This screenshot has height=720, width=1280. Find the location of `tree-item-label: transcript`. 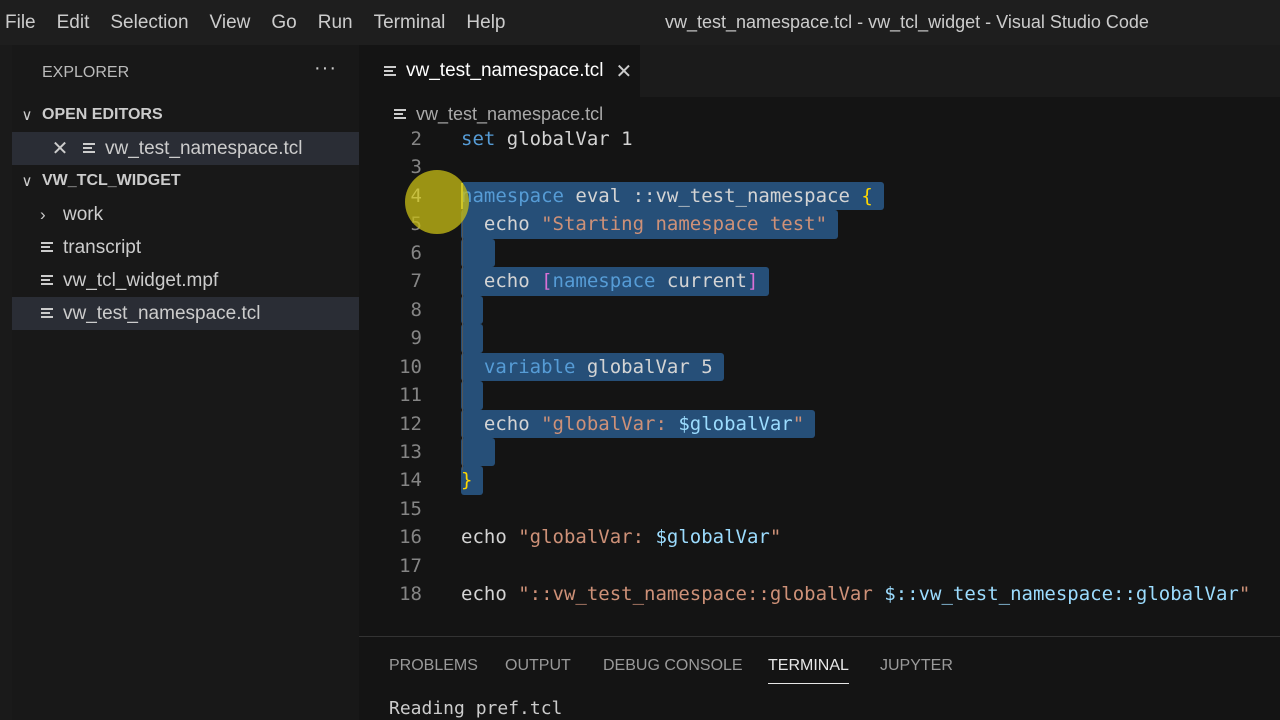

tree-item-label: transcript is located at coordinates (102, 247).